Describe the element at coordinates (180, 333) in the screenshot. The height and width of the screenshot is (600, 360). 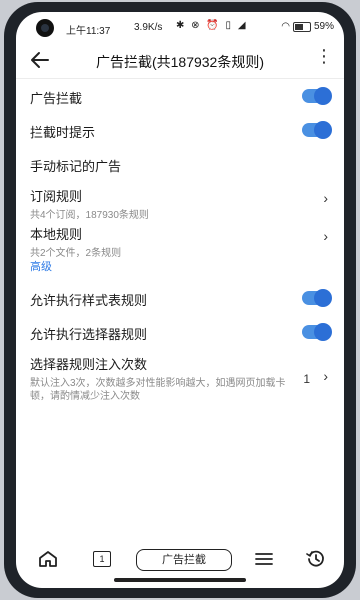
I see `setting-allow-selector: 允许执行选择器规则` at that location.